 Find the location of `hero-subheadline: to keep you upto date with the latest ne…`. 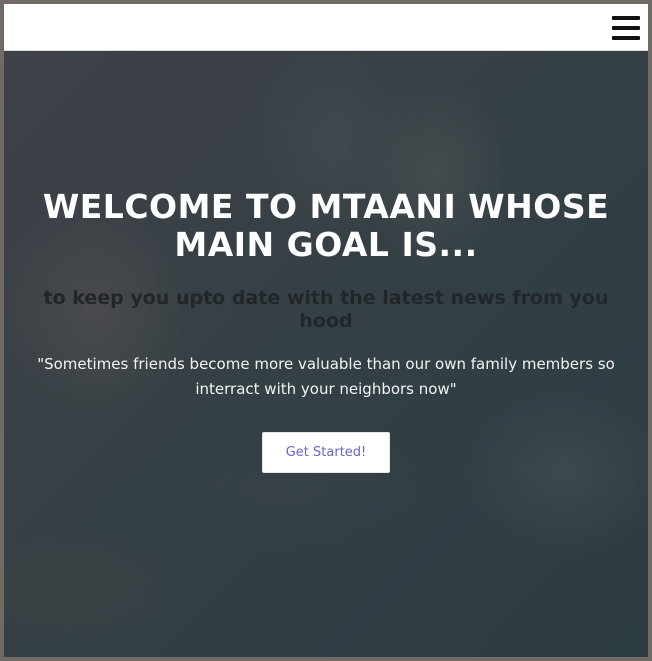

hero-subheadline: to keep you upto date with the latest ne… is located at coordinates (326, 309).